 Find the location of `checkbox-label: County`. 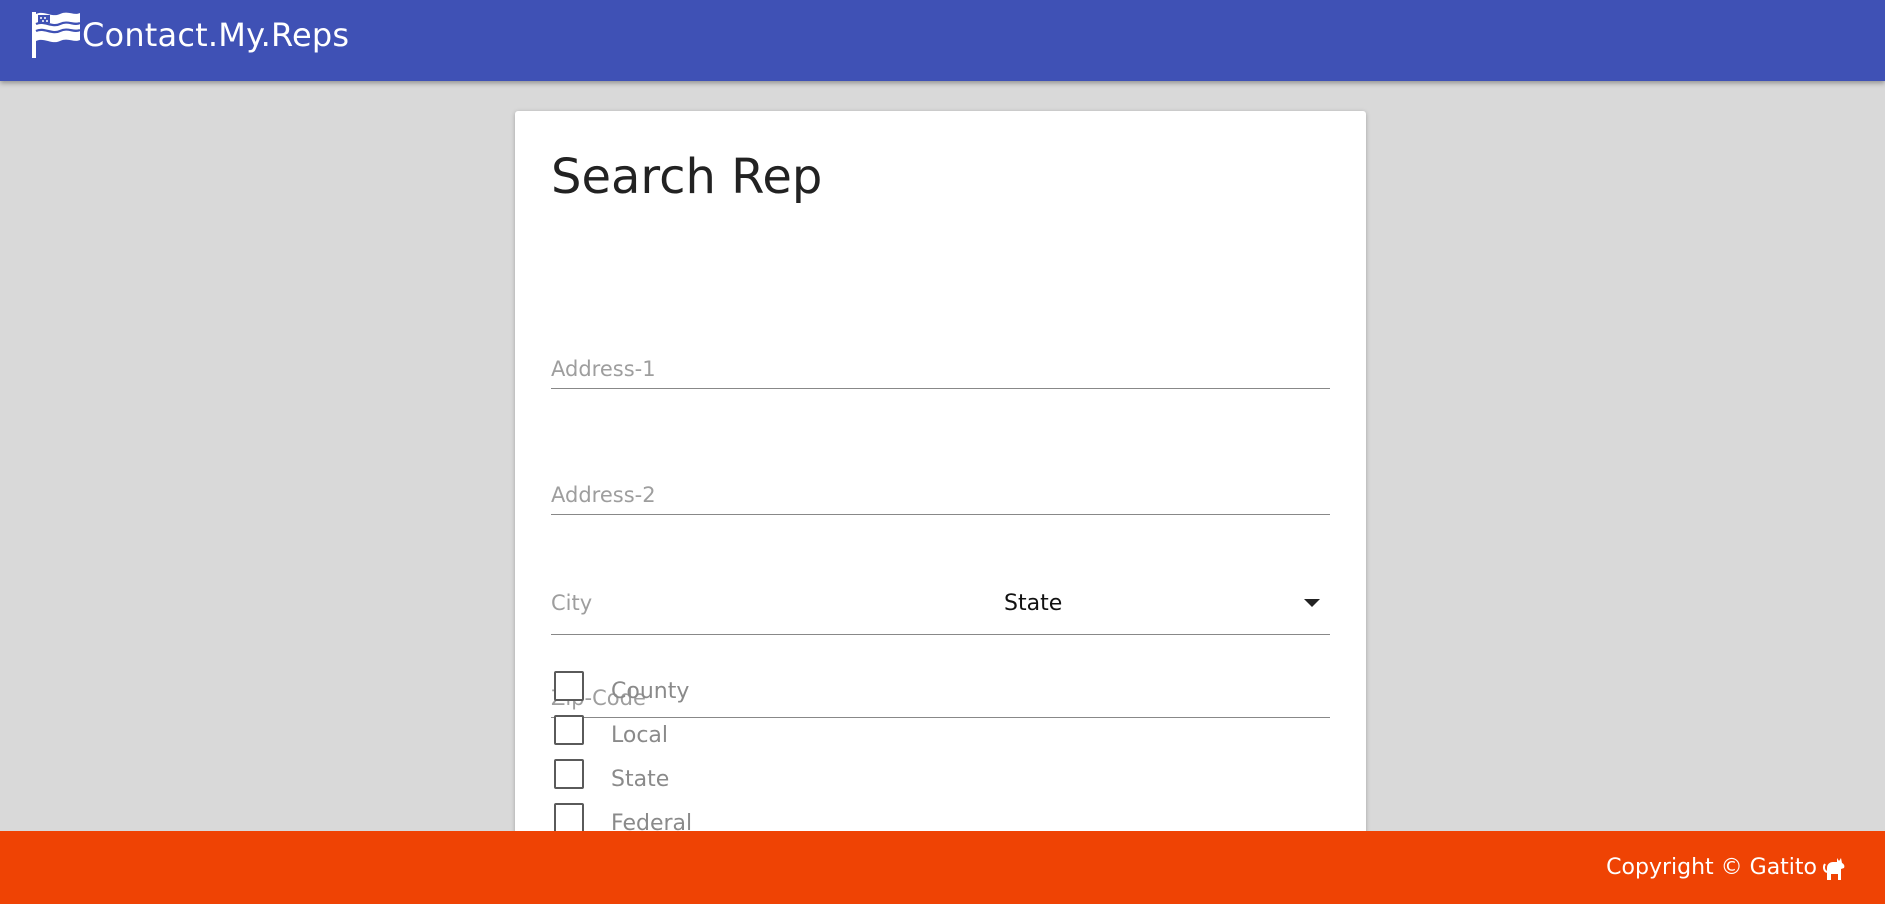

checkbox-label: County is located at coordinates (650, 691).